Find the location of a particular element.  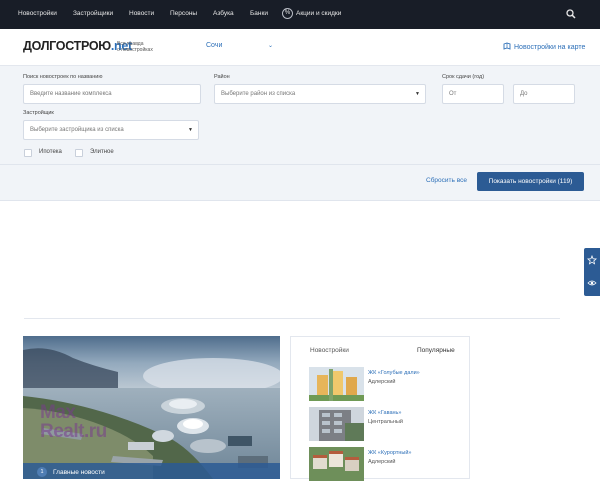

site-tagline: Вся правда о новостройках is located at coordinates (152, 47).